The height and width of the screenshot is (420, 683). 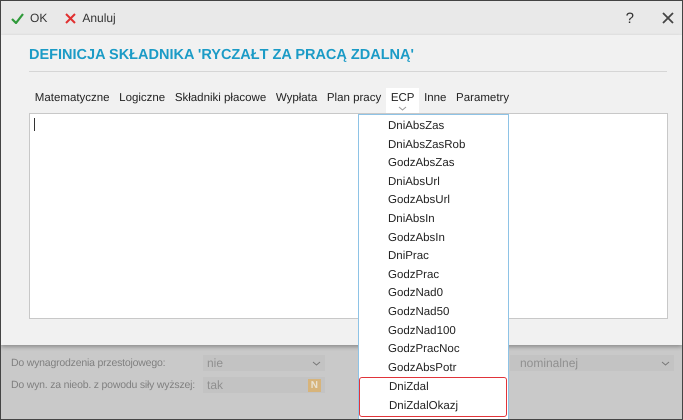 What do you see at coordinates (433, 293) in the screenshot?
I see `dropdown-item: GodzNad0` at bounding box center [433, 293].